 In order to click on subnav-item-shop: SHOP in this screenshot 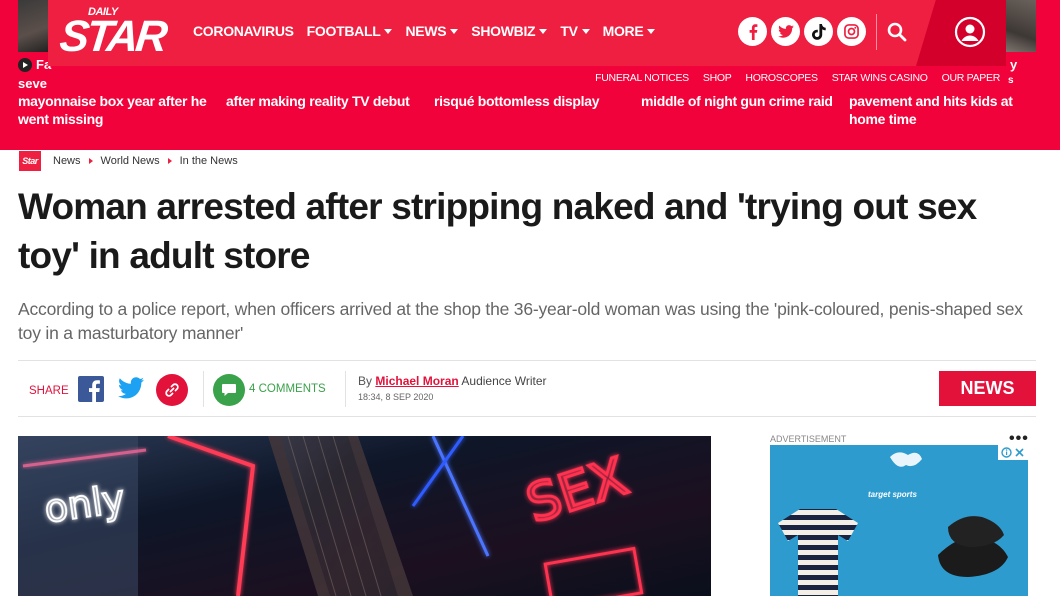, I will do `click(717, 78)`.